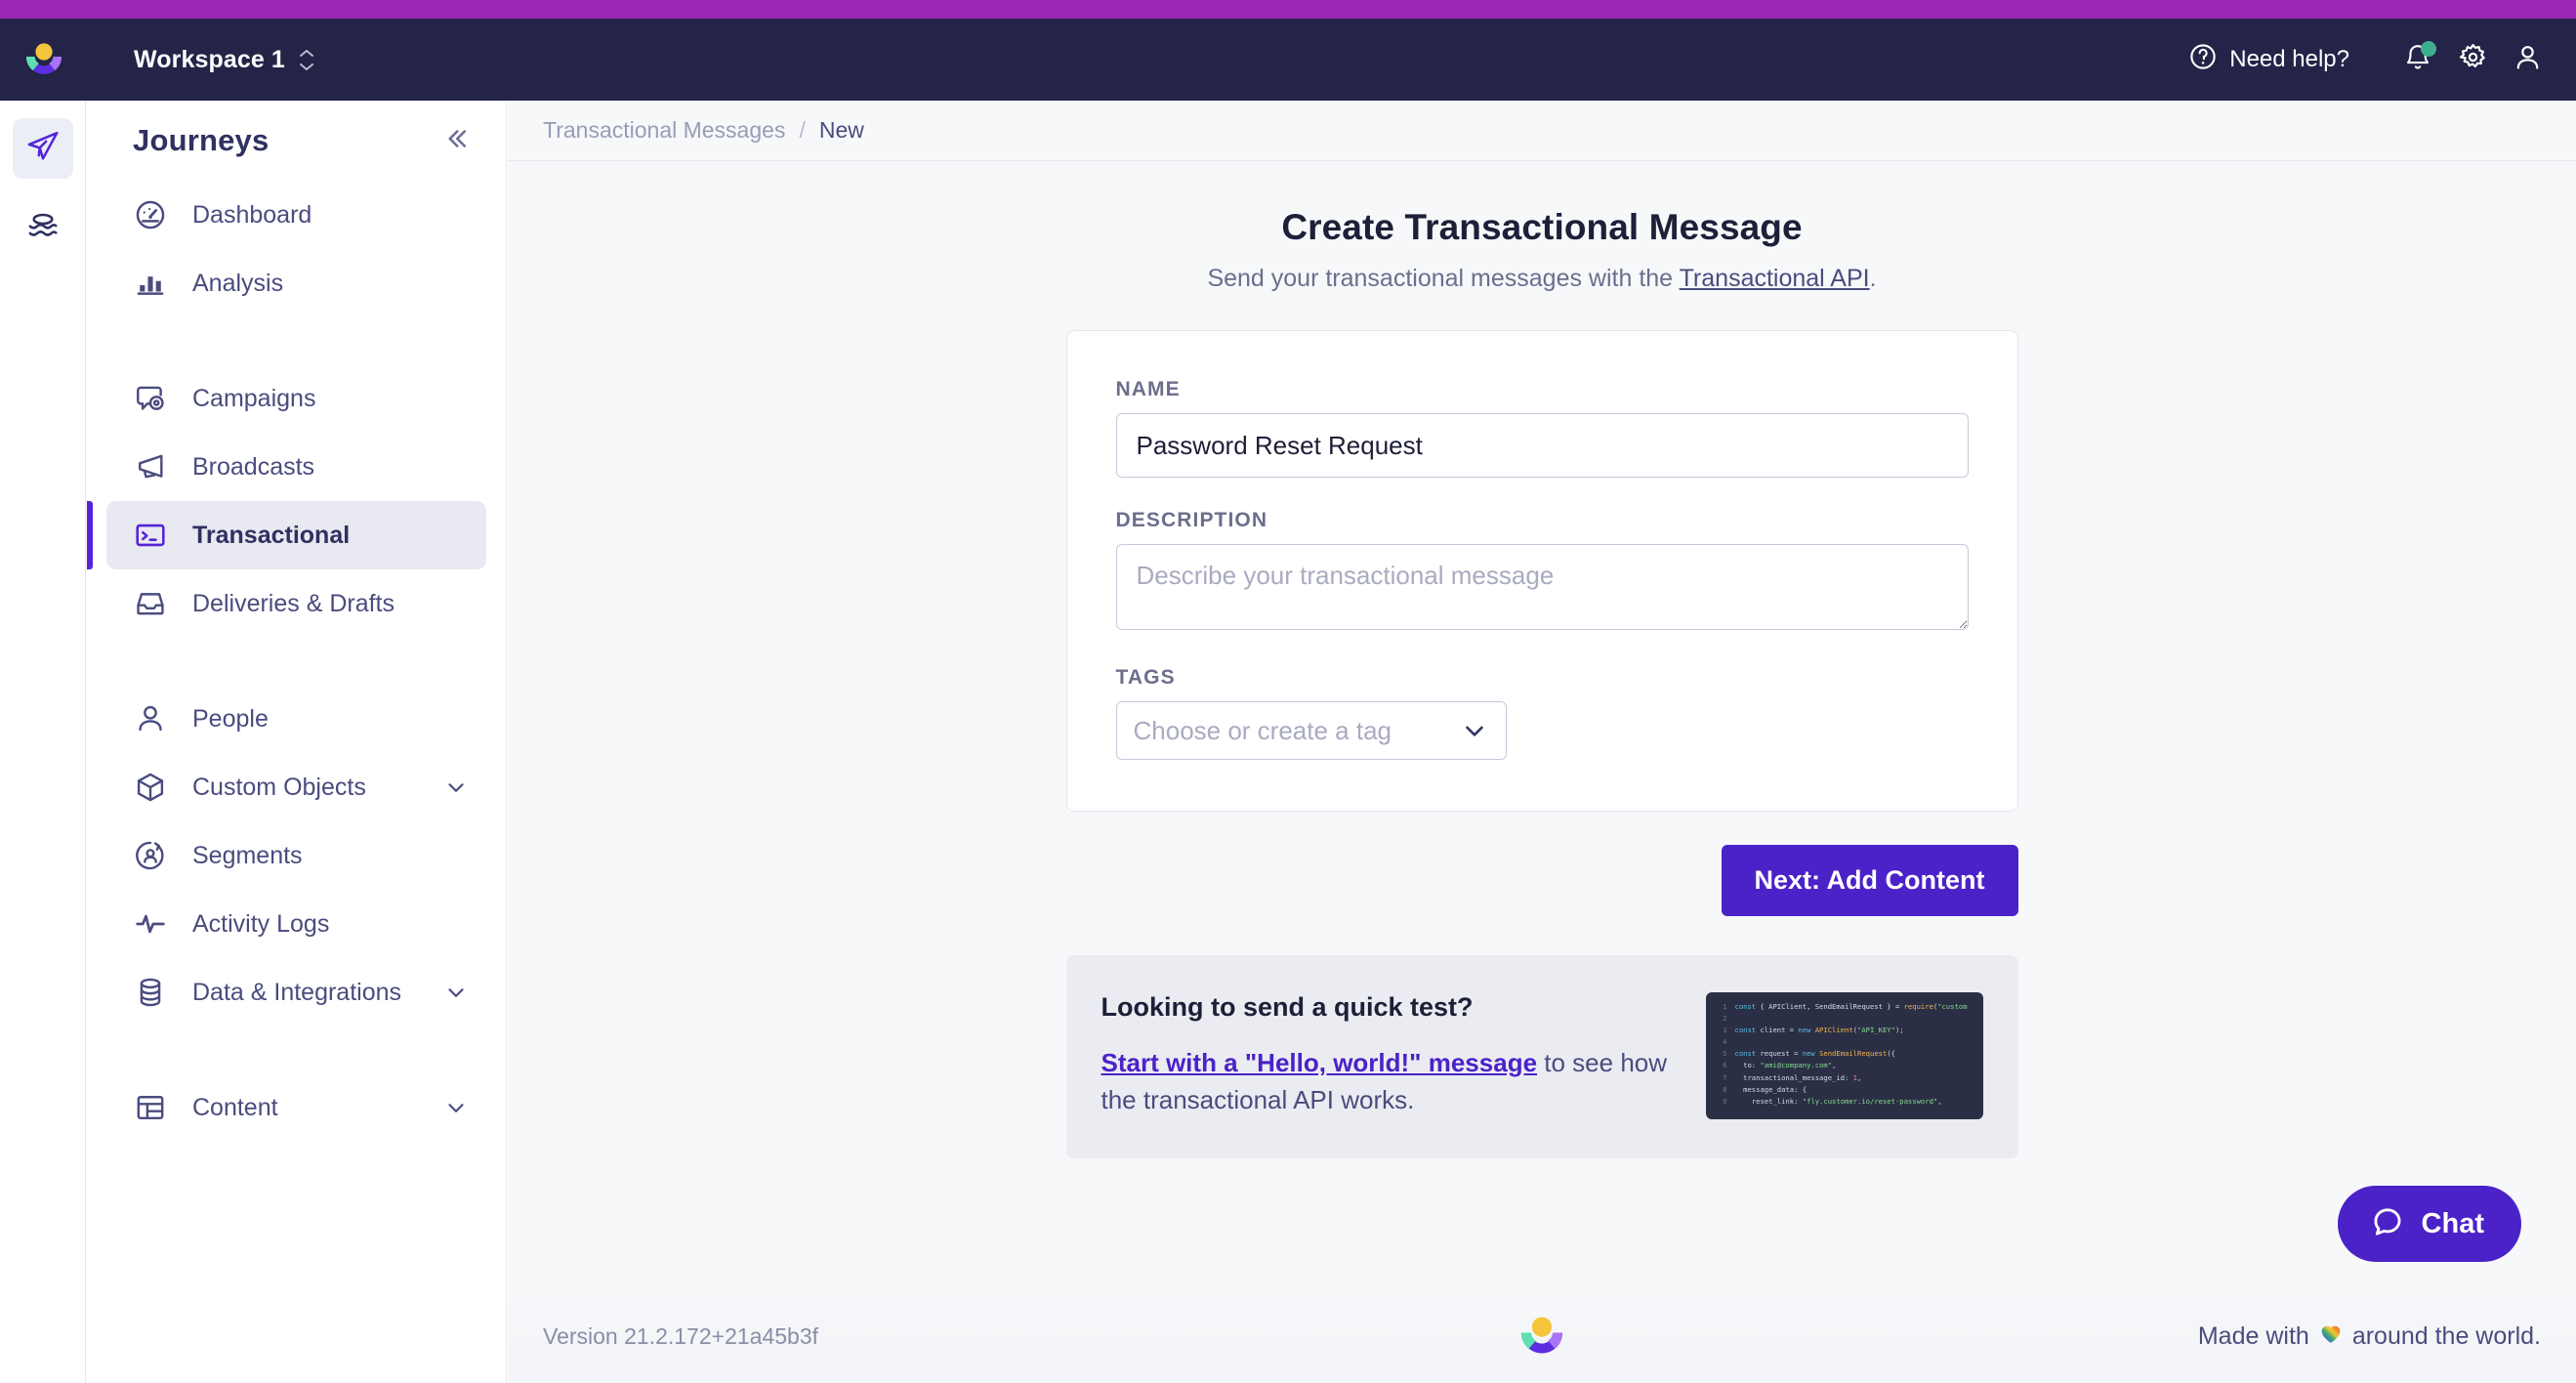 The width and height of the screenshot is (2576, 1383). I want to click on sidebar-group-4: Content, so click(296, 1107).